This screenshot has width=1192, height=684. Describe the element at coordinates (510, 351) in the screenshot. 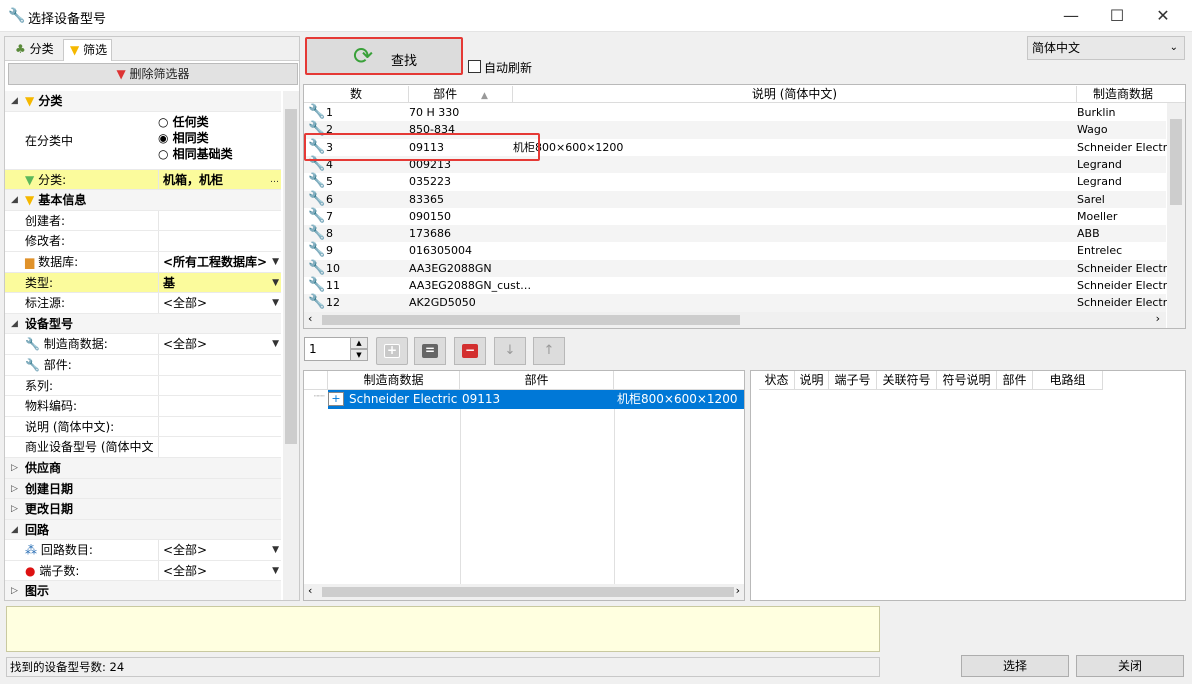

I see `move-down-button: ↓` at that location.